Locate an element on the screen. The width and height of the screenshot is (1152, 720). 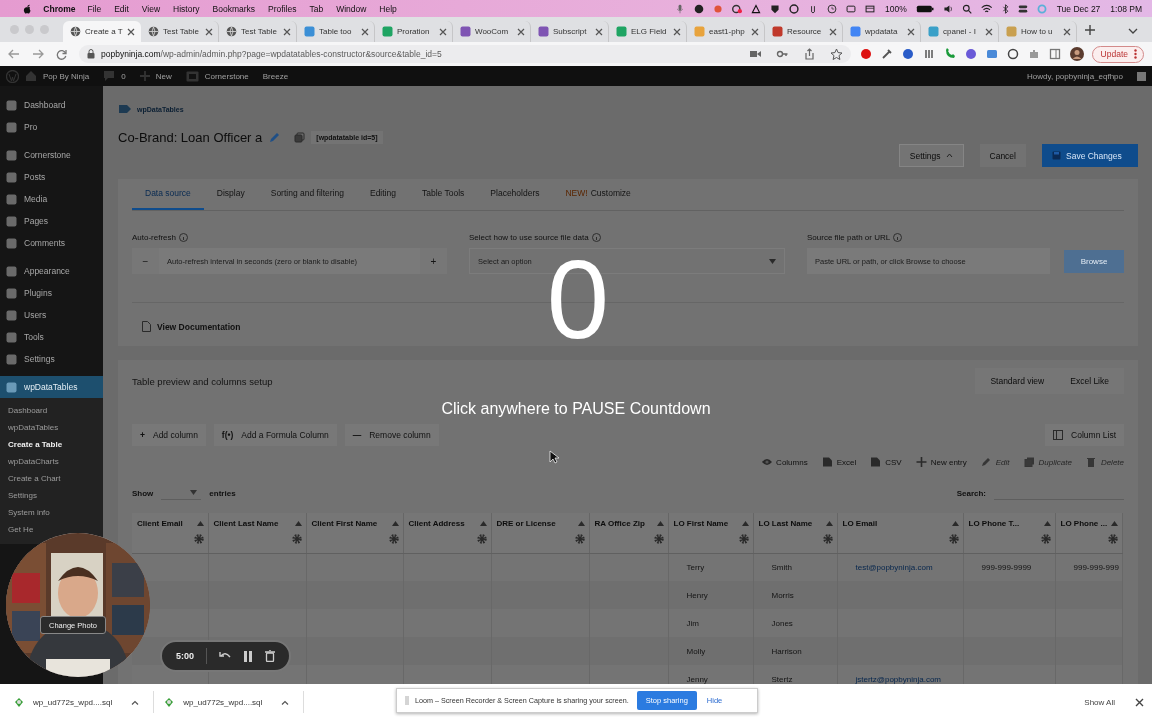
submenu-item: wpDataCharts is located at coordinates (33, 461).